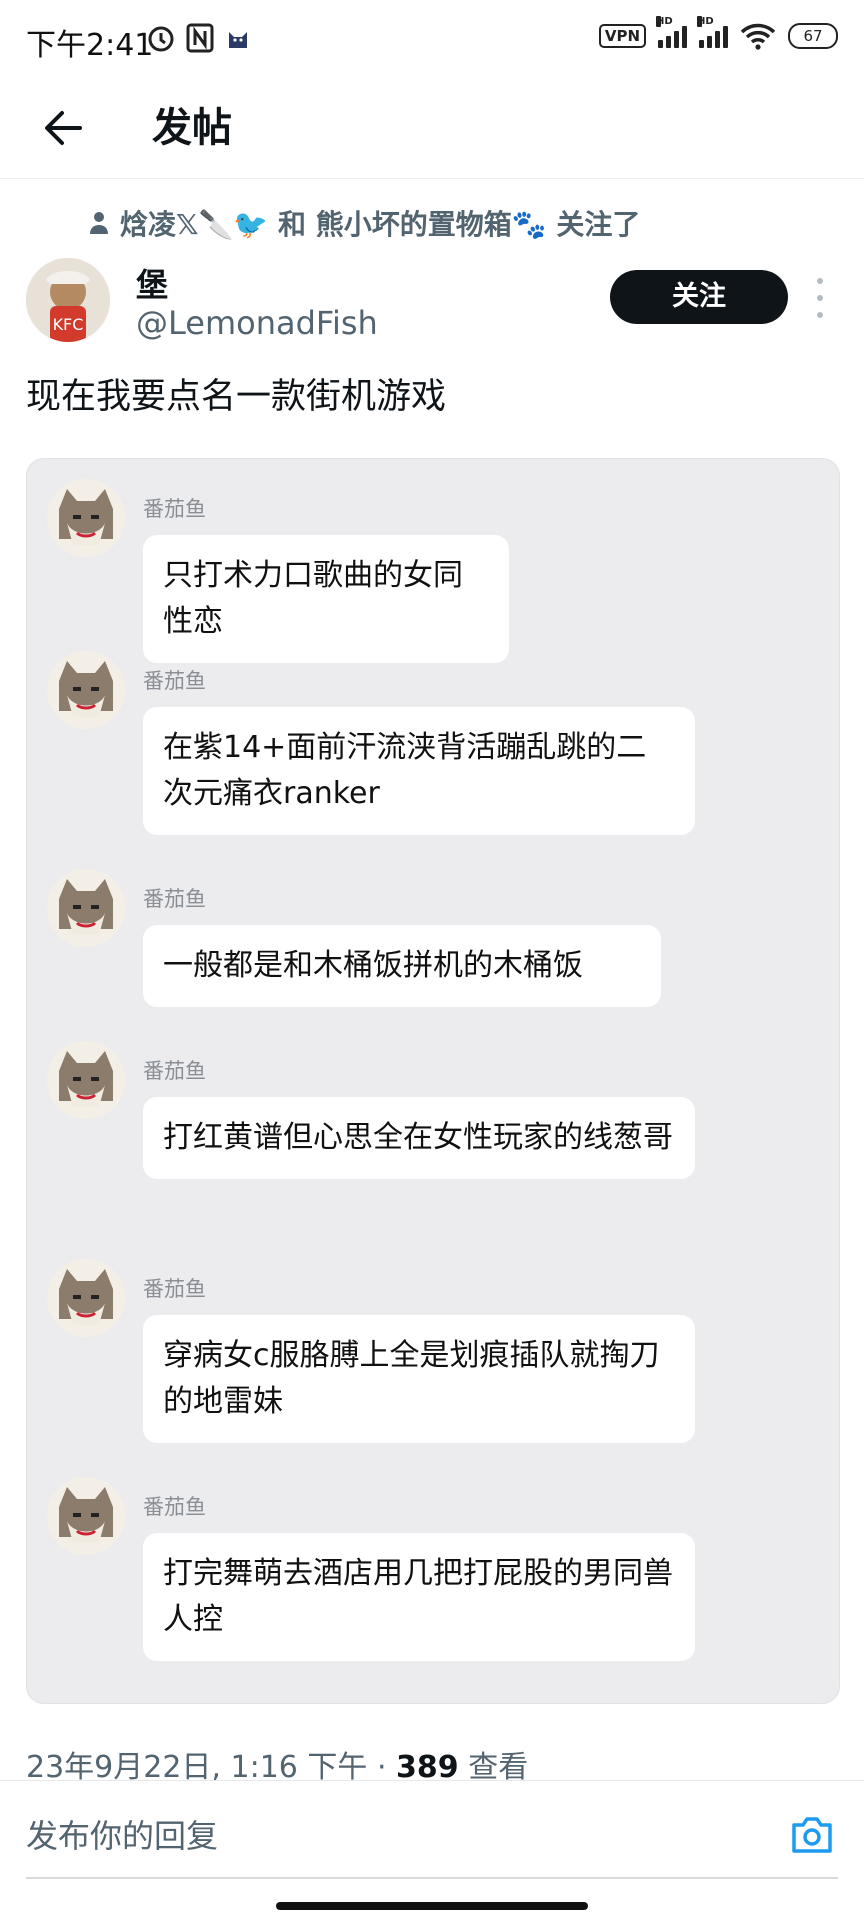  I want to click on reply-bar: 发布你的回复, so click(432, 1836).